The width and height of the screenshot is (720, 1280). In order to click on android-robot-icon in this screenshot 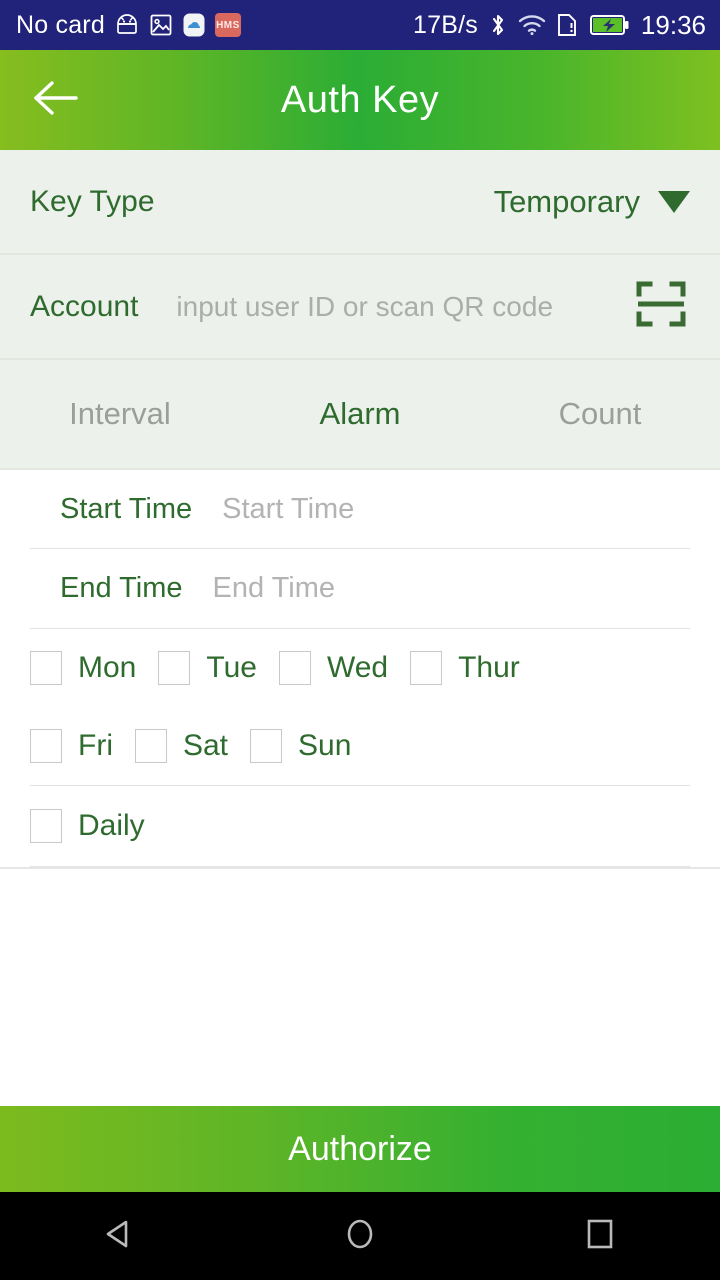, I will do `click(127, 25)`.